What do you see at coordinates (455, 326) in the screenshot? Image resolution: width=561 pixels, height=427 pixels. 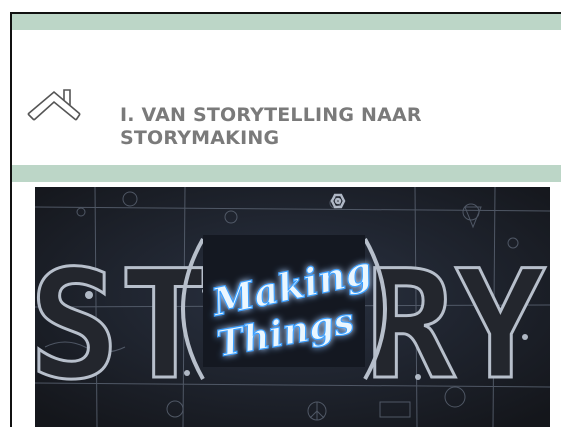 I see `photo-letters-right: RY` at bounding box center [455, 326].